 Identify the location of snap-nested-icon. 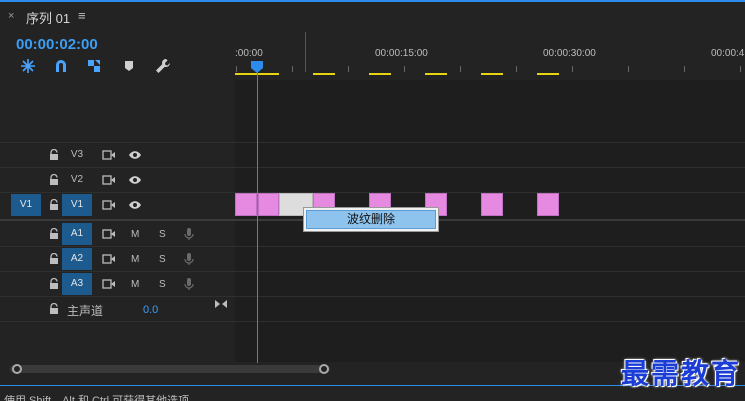
(28, 66).